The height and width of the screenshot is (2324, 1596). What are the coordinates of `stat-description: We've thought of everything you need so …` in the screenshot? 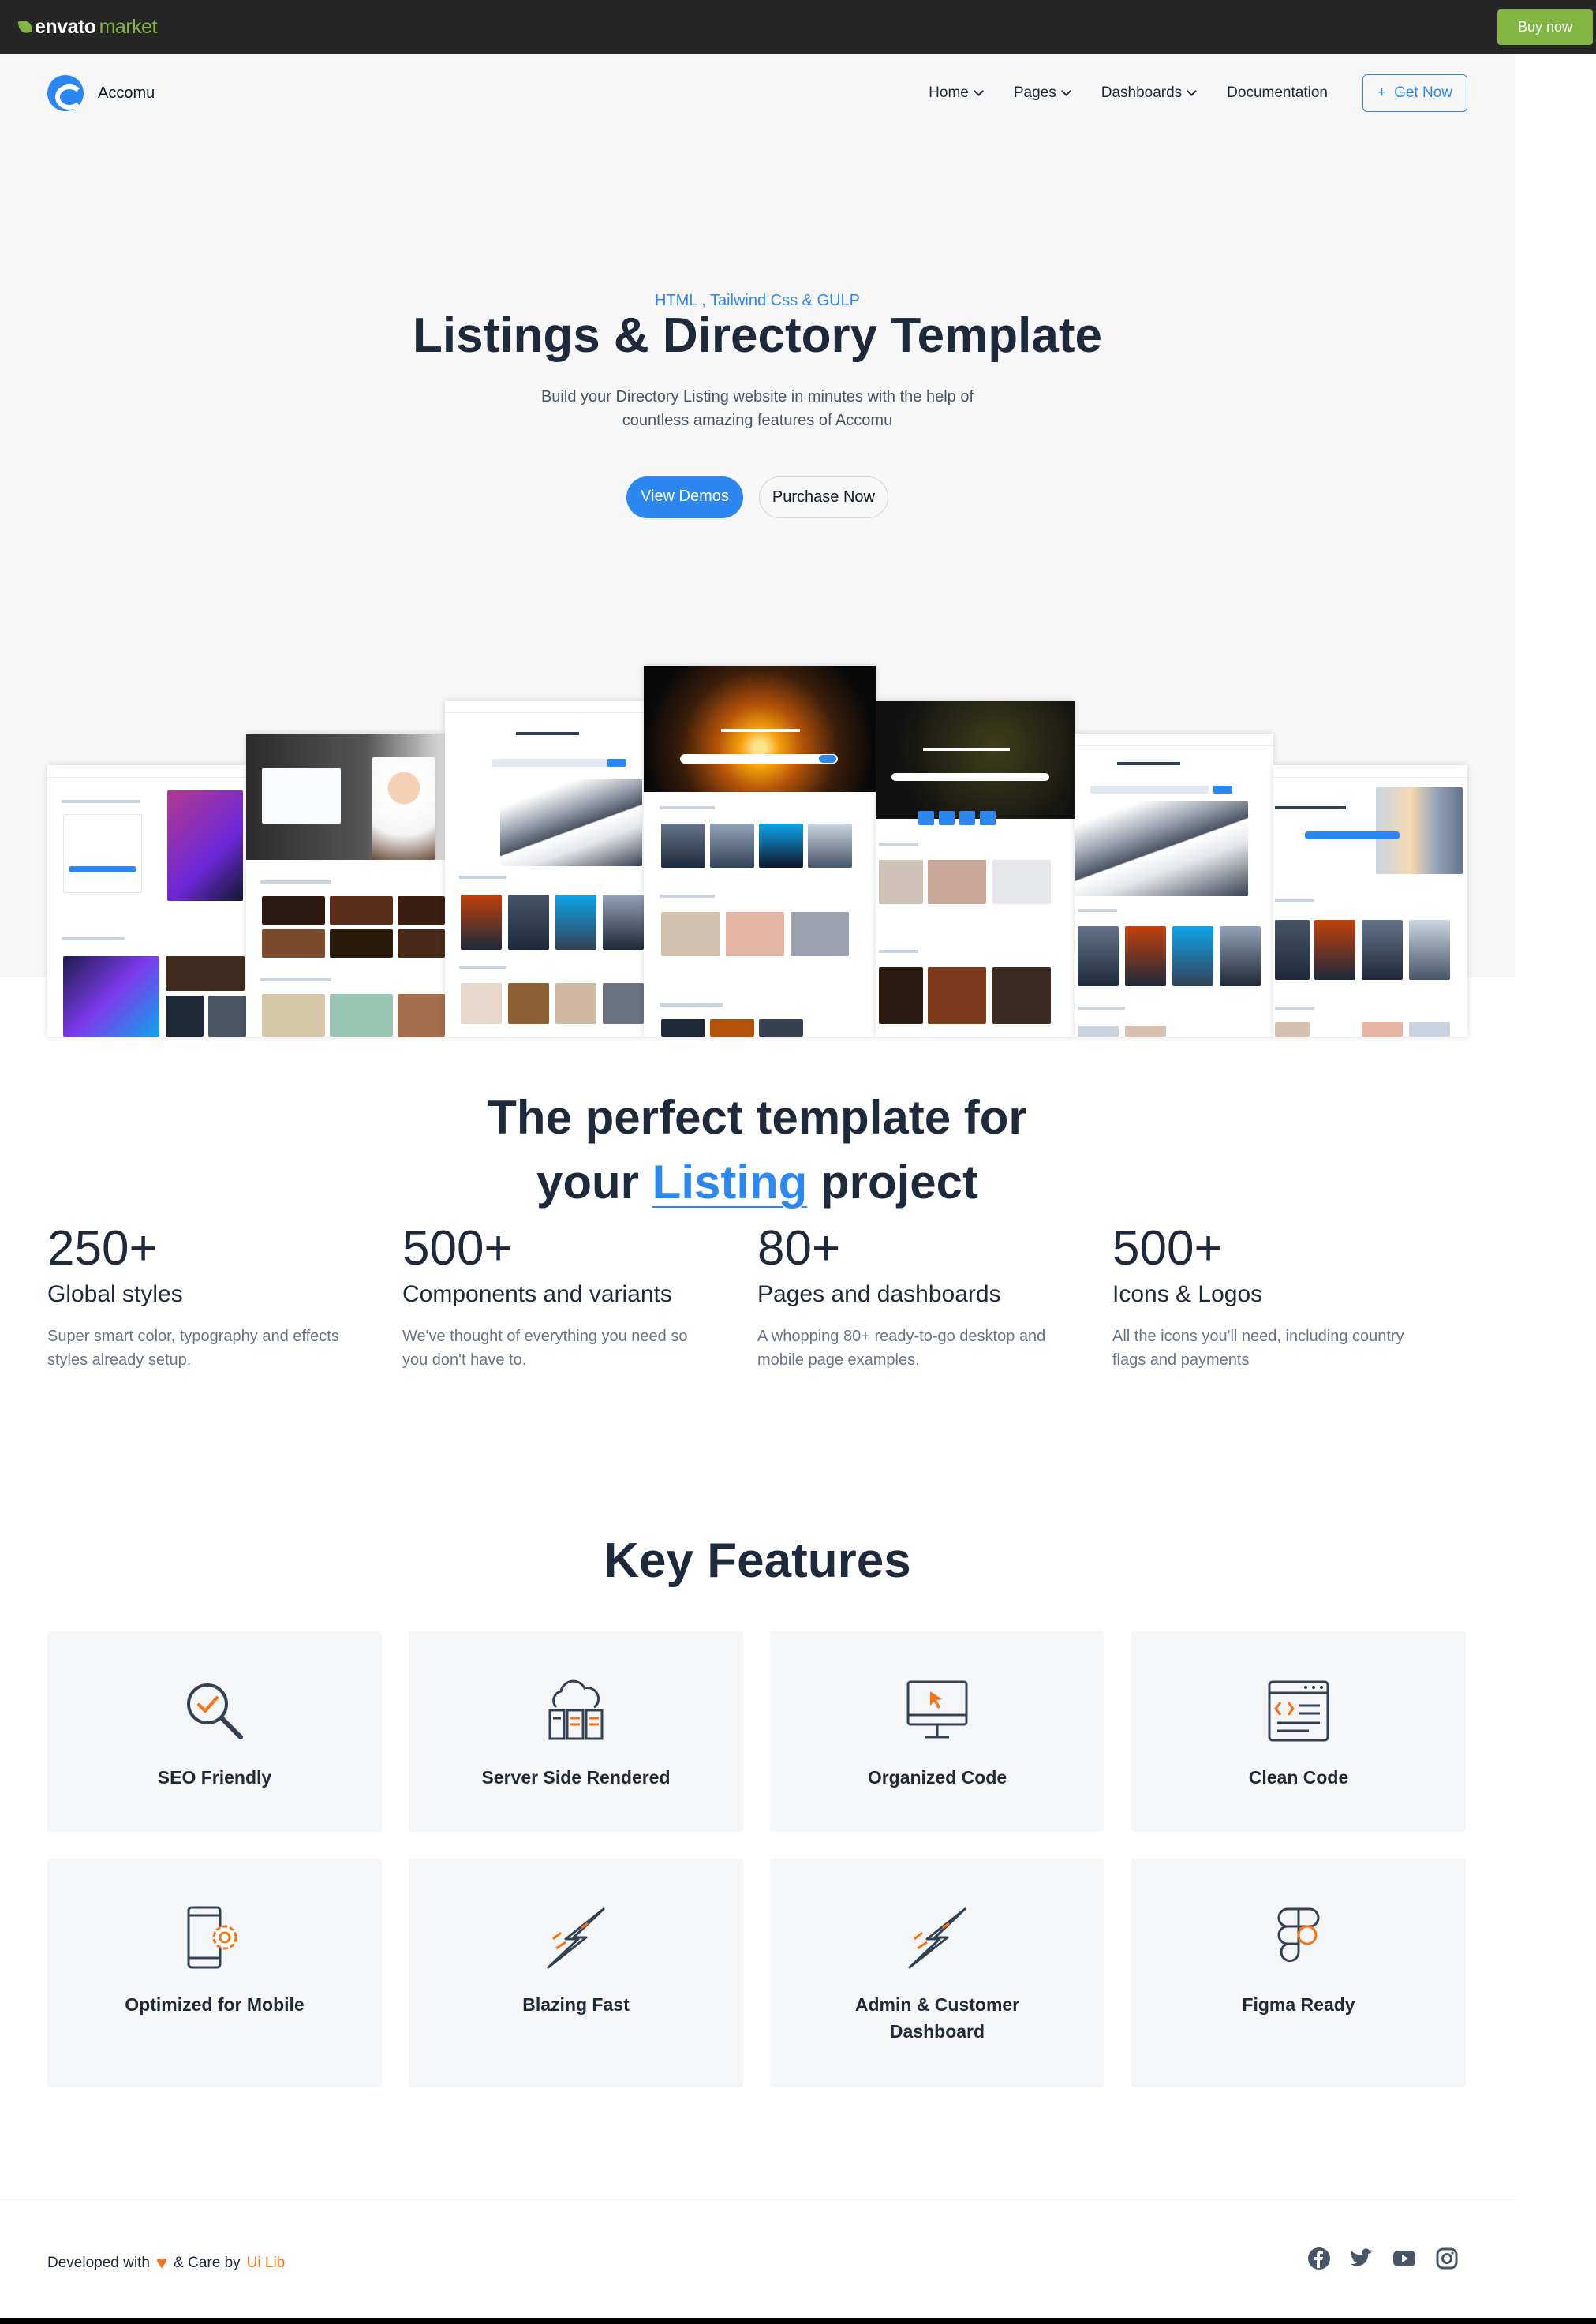 It's located at (545, 1348).